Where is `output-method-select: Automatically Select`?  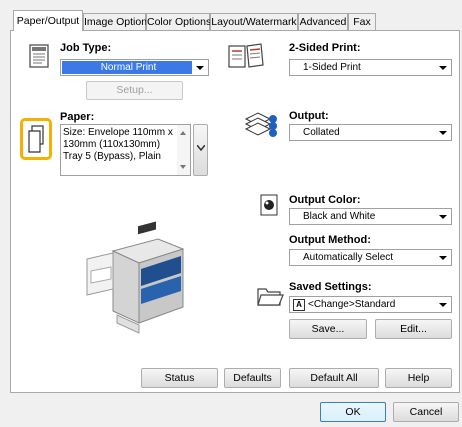
output-method-select: Automatically Select is located at coordinates (370, 257).